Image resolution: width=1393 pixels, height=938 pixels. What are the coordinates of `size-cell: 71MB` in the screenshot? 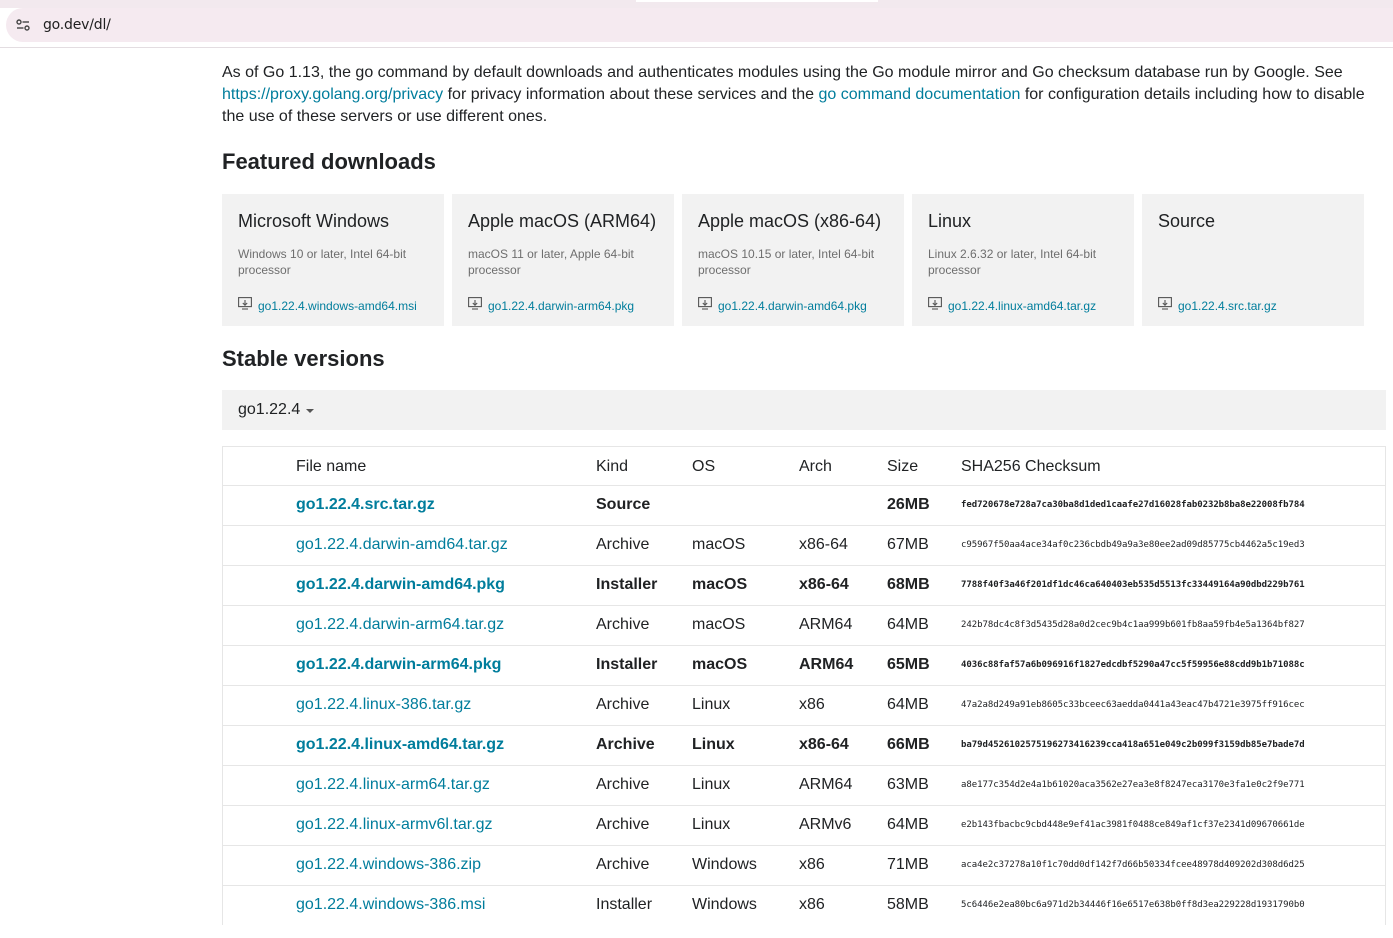 It's located at (924, 864).